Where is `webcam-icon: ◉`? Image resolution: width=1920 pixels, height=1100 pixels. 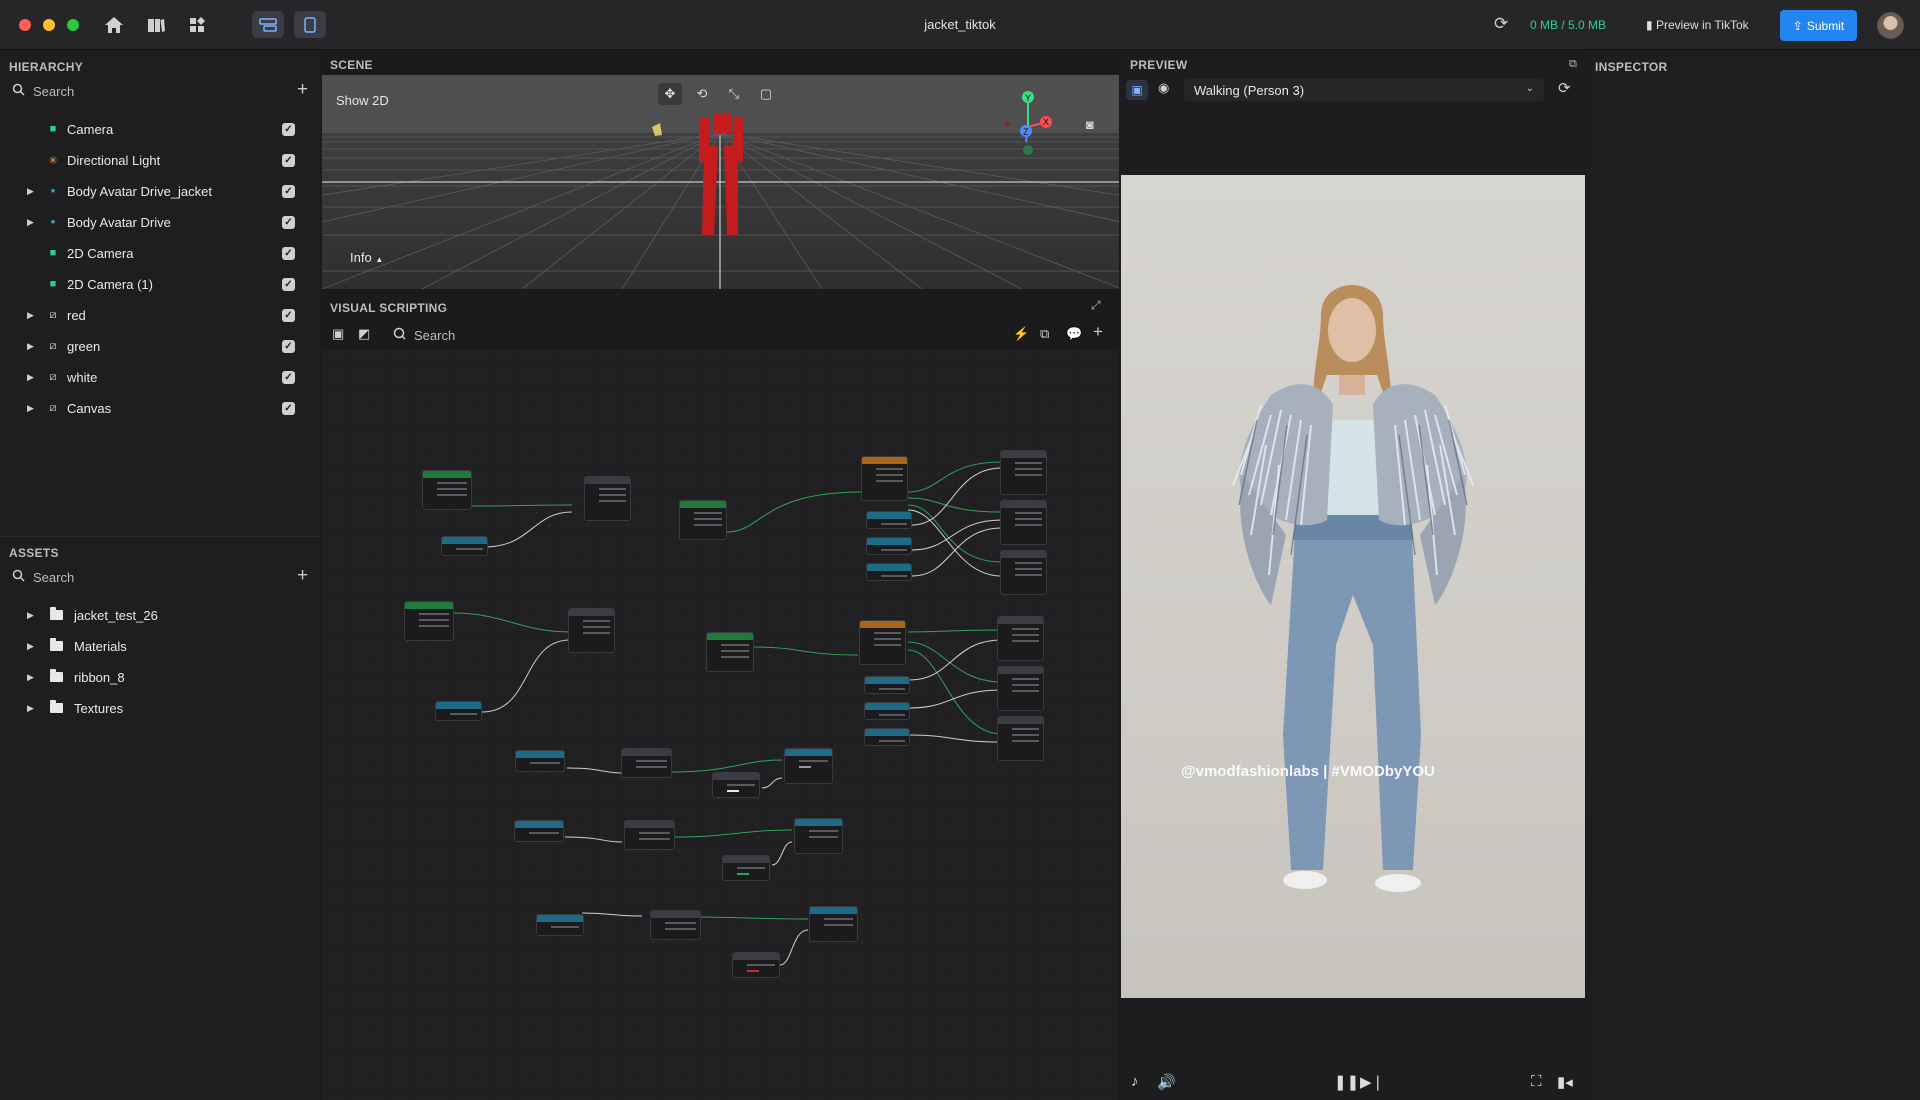 webcam-icon: ◉ is located at coordinates (1163, 88).